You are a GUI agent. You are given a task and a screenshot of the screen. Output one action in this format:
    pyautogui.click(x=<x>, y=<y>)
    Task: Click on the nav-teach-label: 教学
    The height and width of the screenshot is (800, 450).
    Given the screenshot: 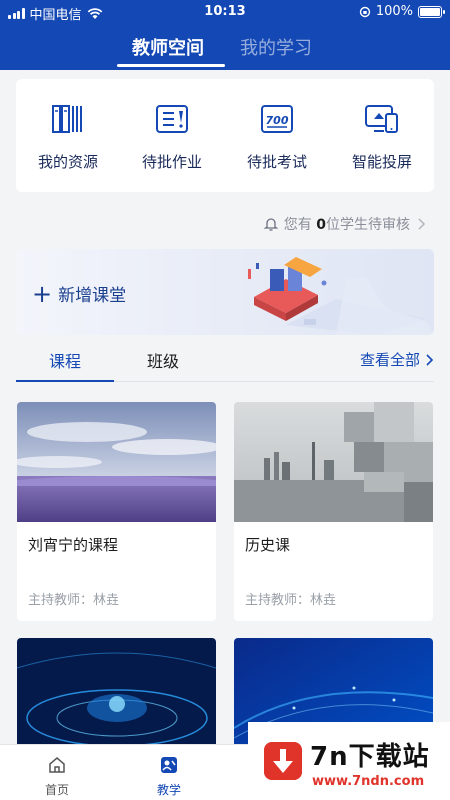 What is the action you would take?
    pyautogui.click(x=168, y=790)
    